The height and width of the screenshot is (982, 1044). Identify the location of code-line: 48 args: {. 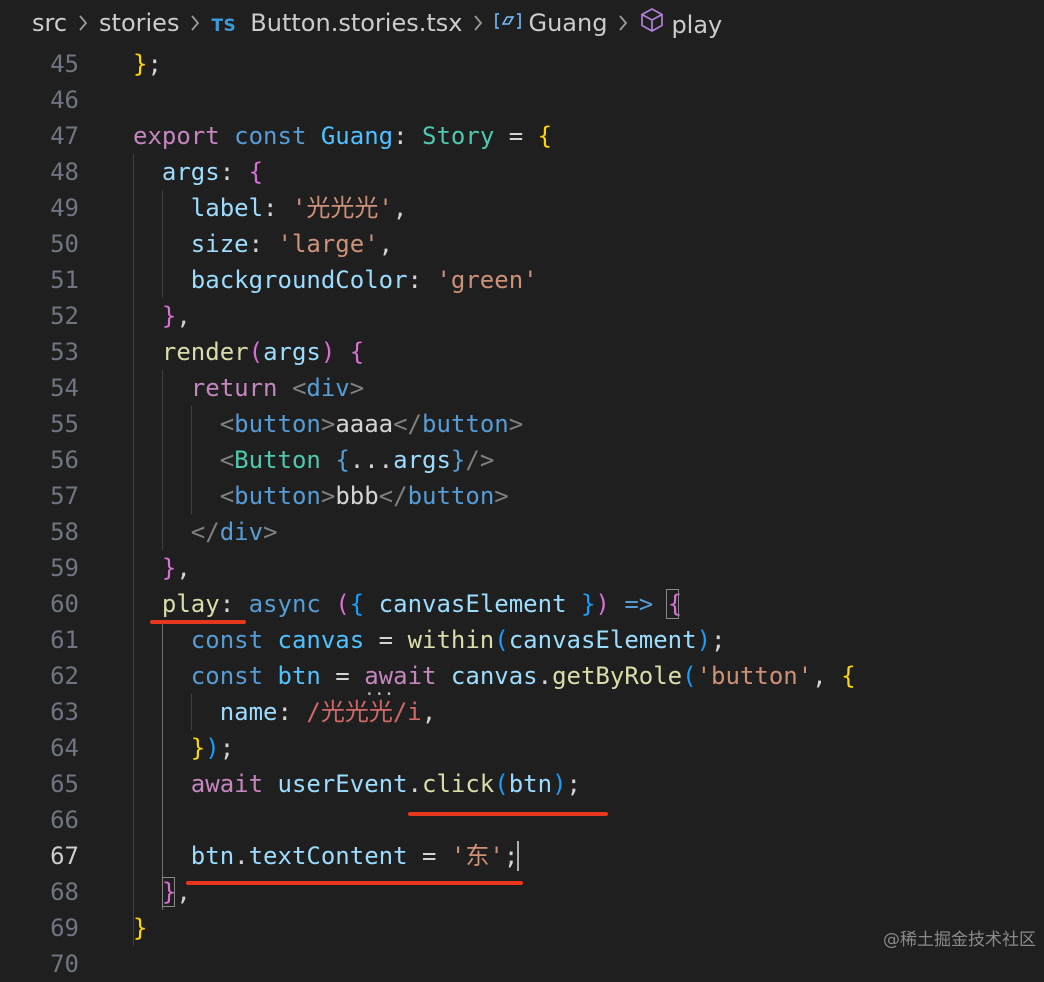
(522, 172).